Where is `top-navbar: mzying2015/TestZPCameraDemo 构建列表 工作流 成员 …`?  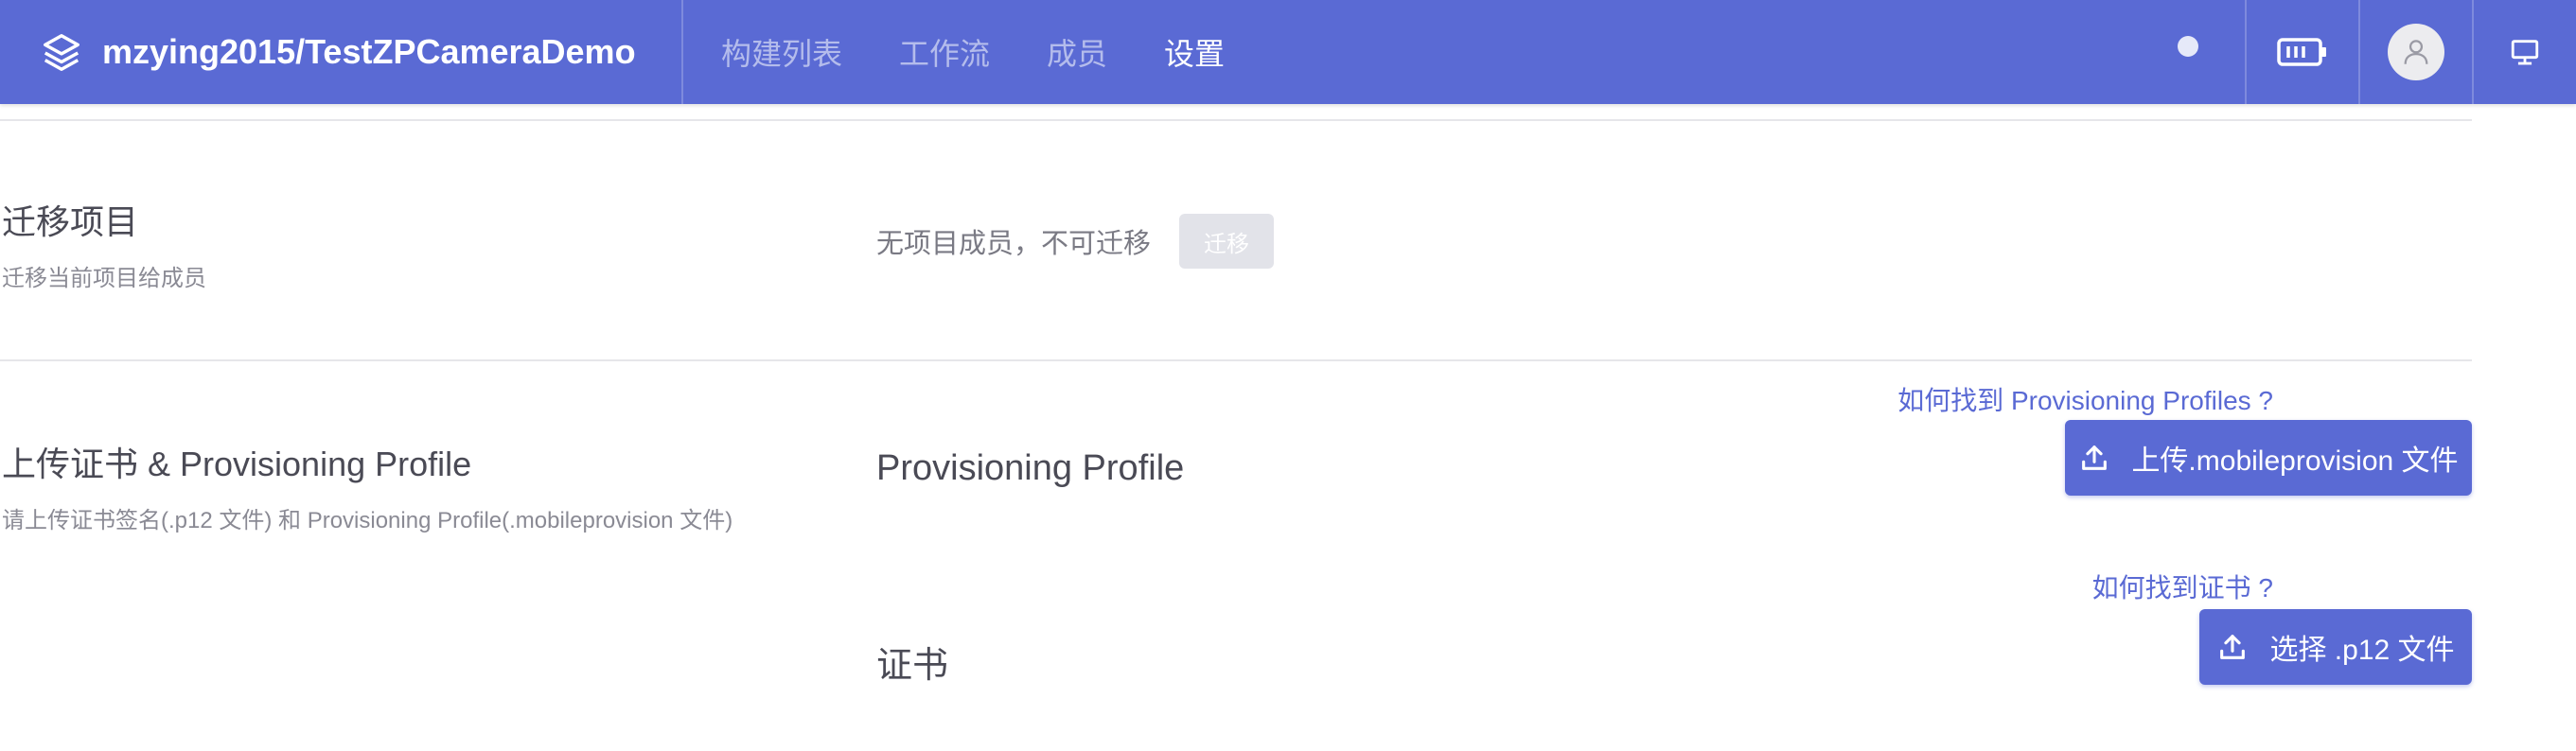 top-navbar: mzying2015/TestZPCameraDemo 构建列表 工作流 成员 … is located at coordinates (1288, 52).